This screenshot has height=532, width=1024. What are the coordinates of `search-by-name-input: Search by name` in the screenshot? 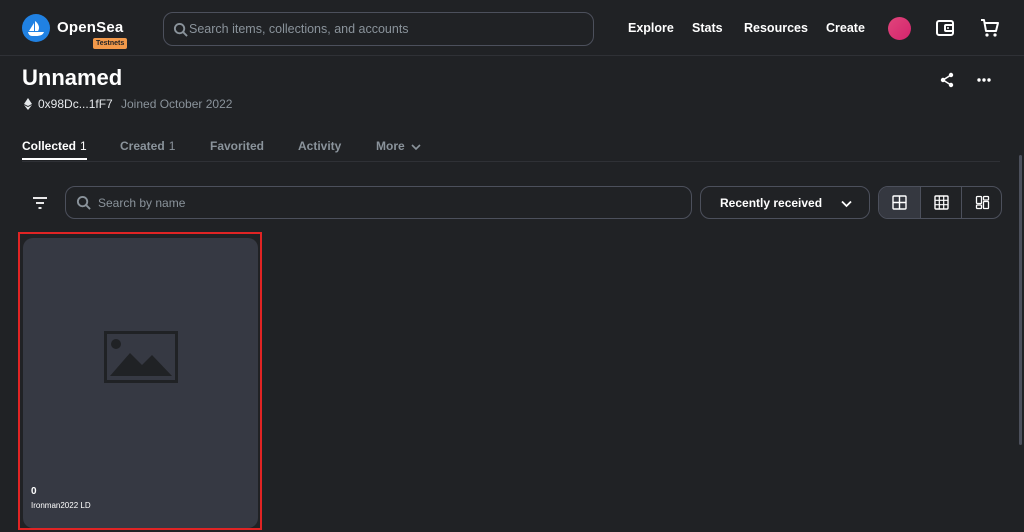 It's located at (378, 202).